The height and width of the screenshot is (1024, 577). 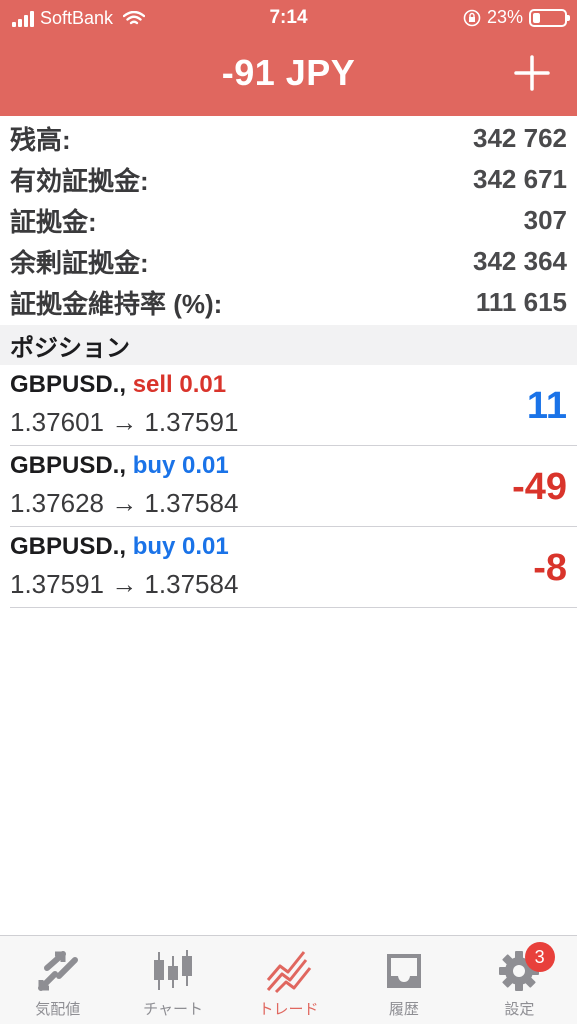 What do you see at coordinates (288, 261) in the screenshot?
I see `summary-row-free-margin: 余剰証拠金: 342 364` at bounding box center [288, 261].